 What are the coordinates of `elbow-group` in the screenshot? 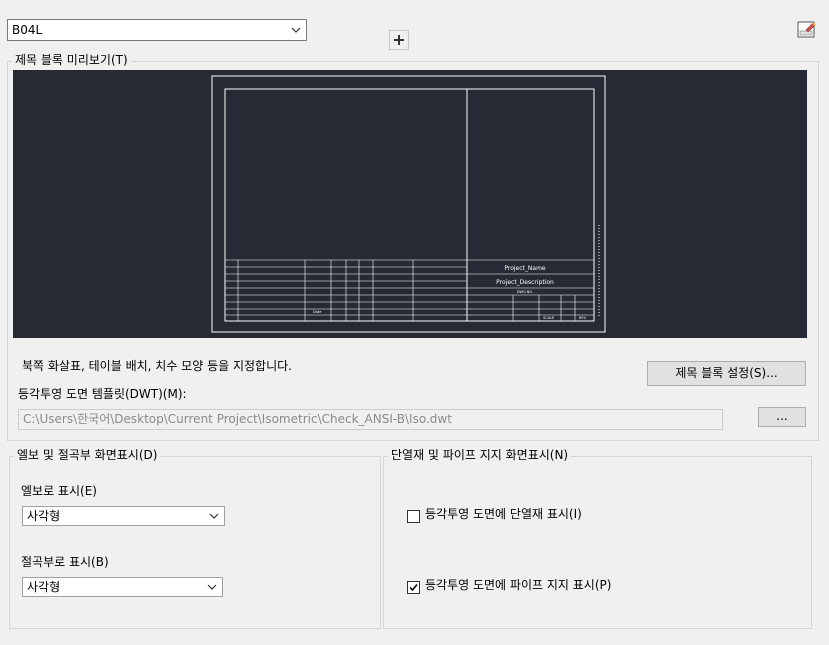 It's located at (195, 542).